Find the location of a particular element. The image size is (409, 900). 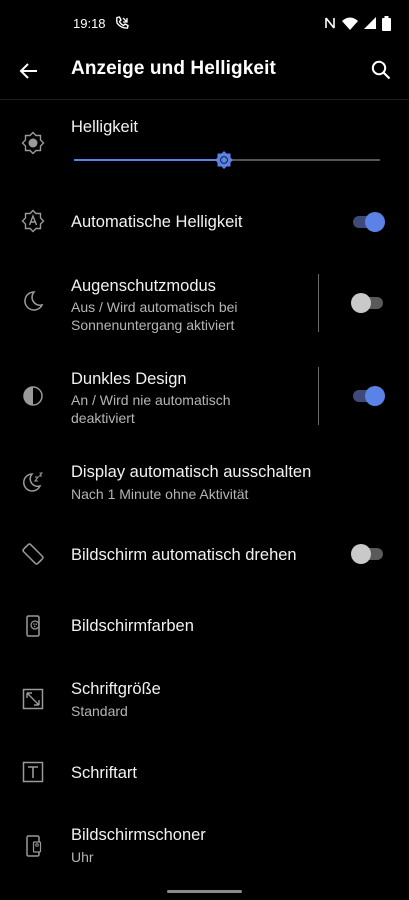

eye-comfort-toggle is located at coordinates (368, 303).